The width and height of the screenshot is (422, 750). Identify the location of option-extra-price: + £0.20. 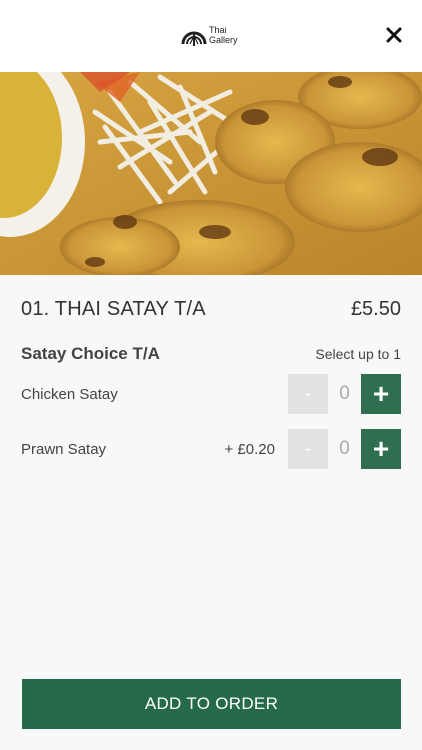
(249, 449).